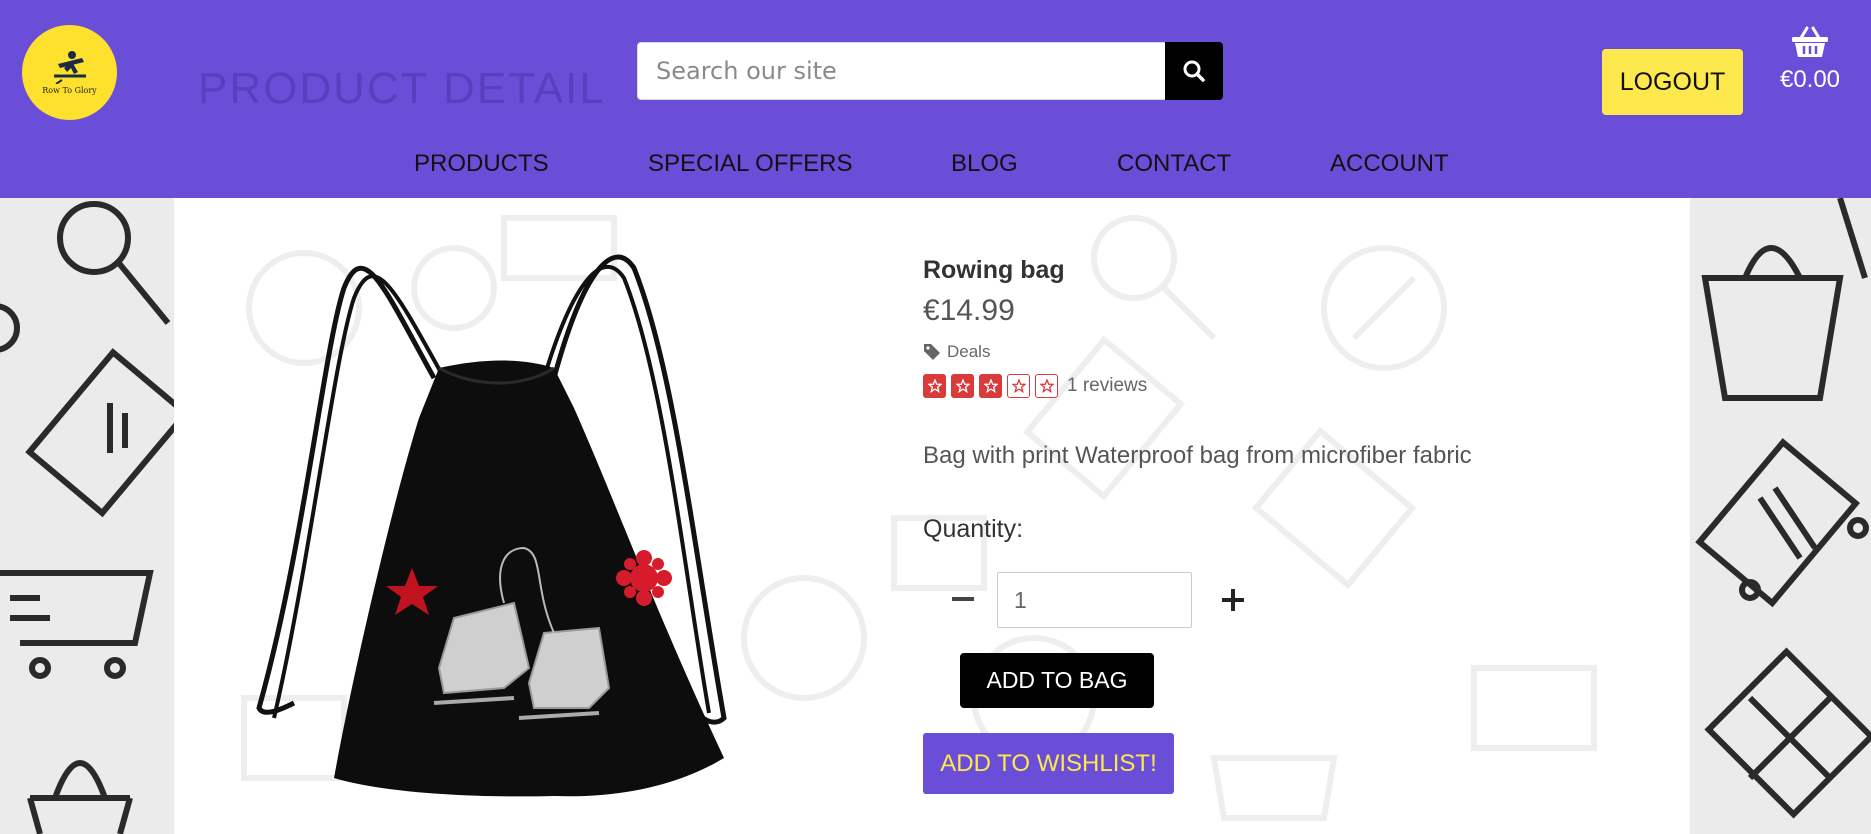 The width and height of the screenshot is (1871, 834). Describe the element at coordinates (973, 529) in the screenshot. I see `quantity-label: Quantity:` at that location.